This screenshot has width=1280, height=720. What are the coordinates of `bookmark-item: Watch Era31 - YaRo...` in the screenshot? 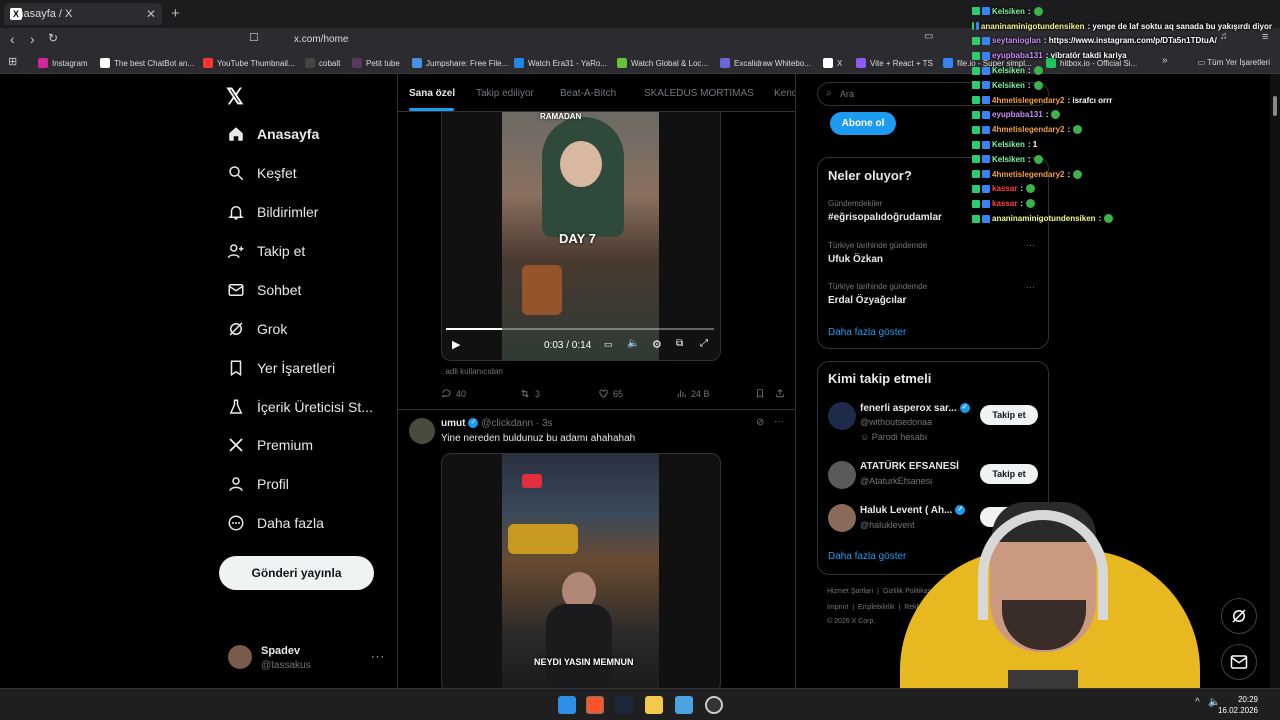 It's located at (560, 63).